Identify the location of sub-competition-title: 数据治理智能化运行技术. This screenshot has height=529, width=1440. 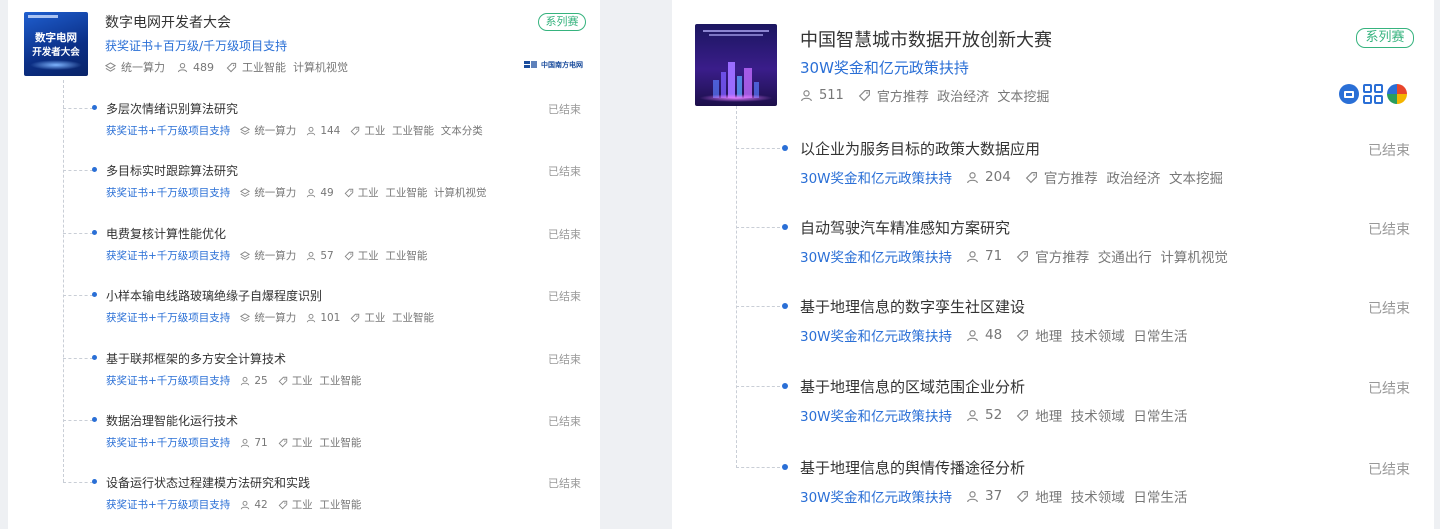
(172, 420).